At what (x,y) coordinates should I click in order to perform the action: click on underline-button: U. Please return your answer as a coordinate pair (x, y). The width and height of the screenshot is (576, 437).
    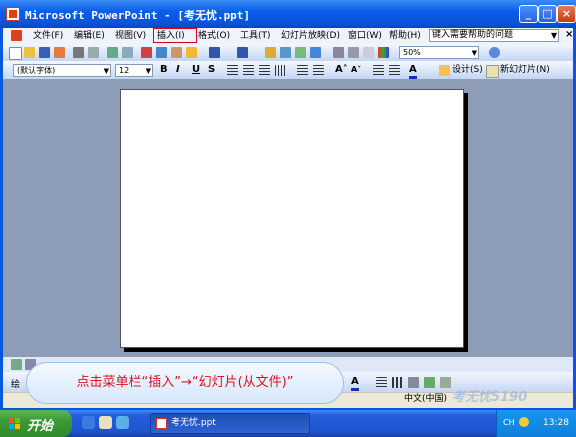
    Looking at the image, I should click on (196, 70).